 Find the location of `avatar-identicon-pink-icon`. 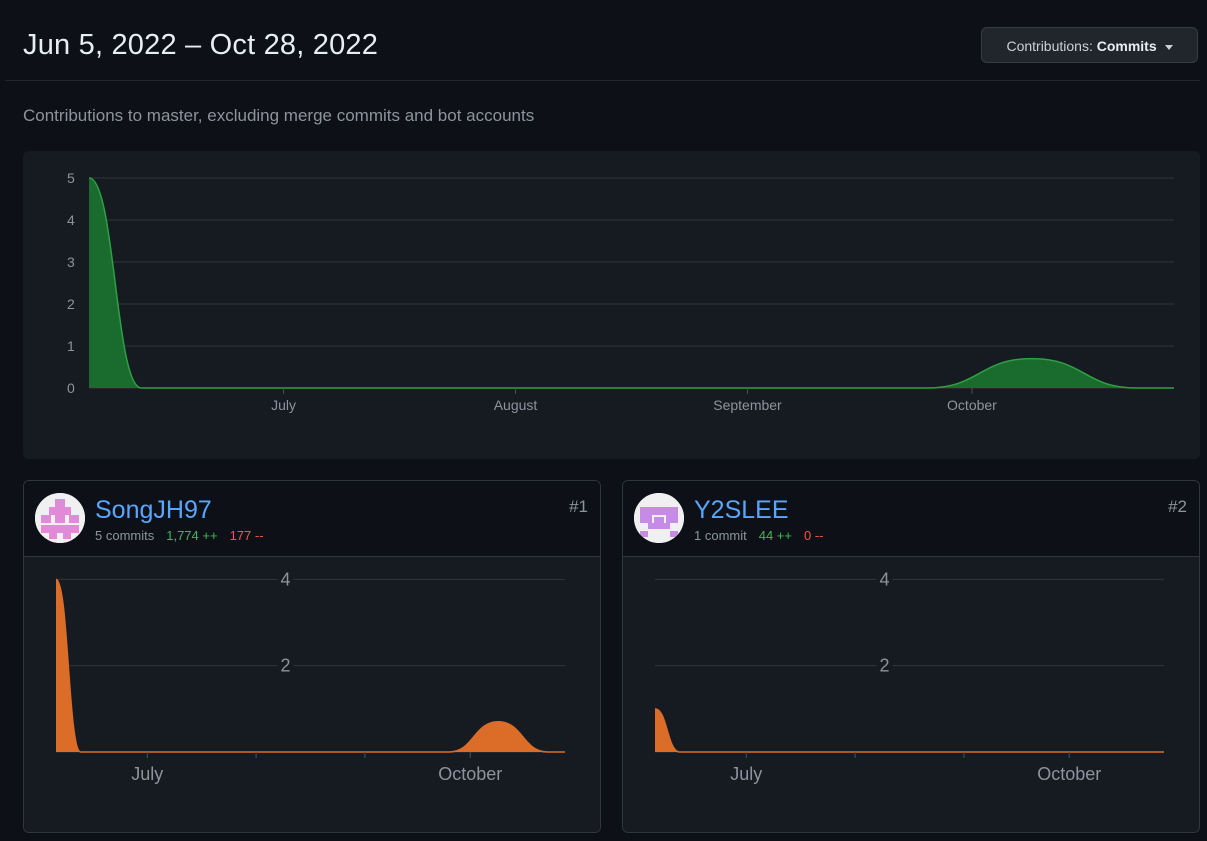

avatar-identicon-pink-icon is located at coordinates (60, 518).